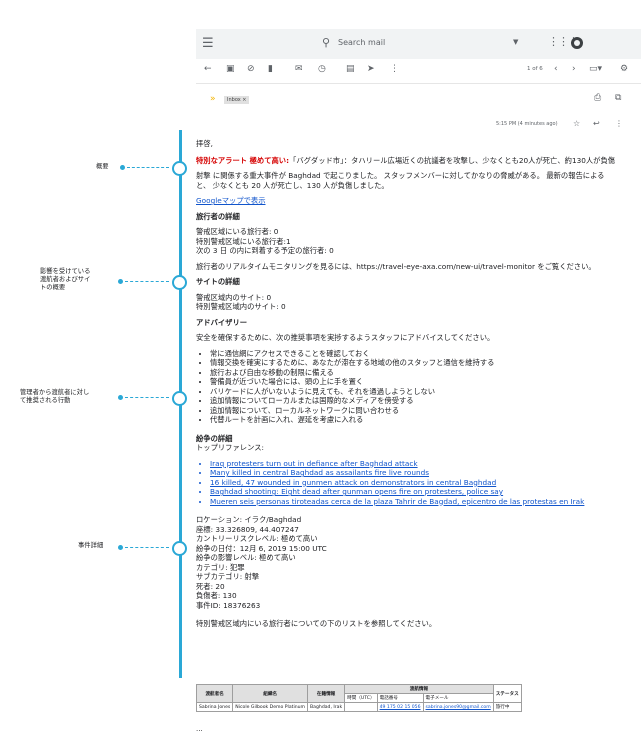  I want to click on sites-title: サイトの詳細, so click(218, 281).